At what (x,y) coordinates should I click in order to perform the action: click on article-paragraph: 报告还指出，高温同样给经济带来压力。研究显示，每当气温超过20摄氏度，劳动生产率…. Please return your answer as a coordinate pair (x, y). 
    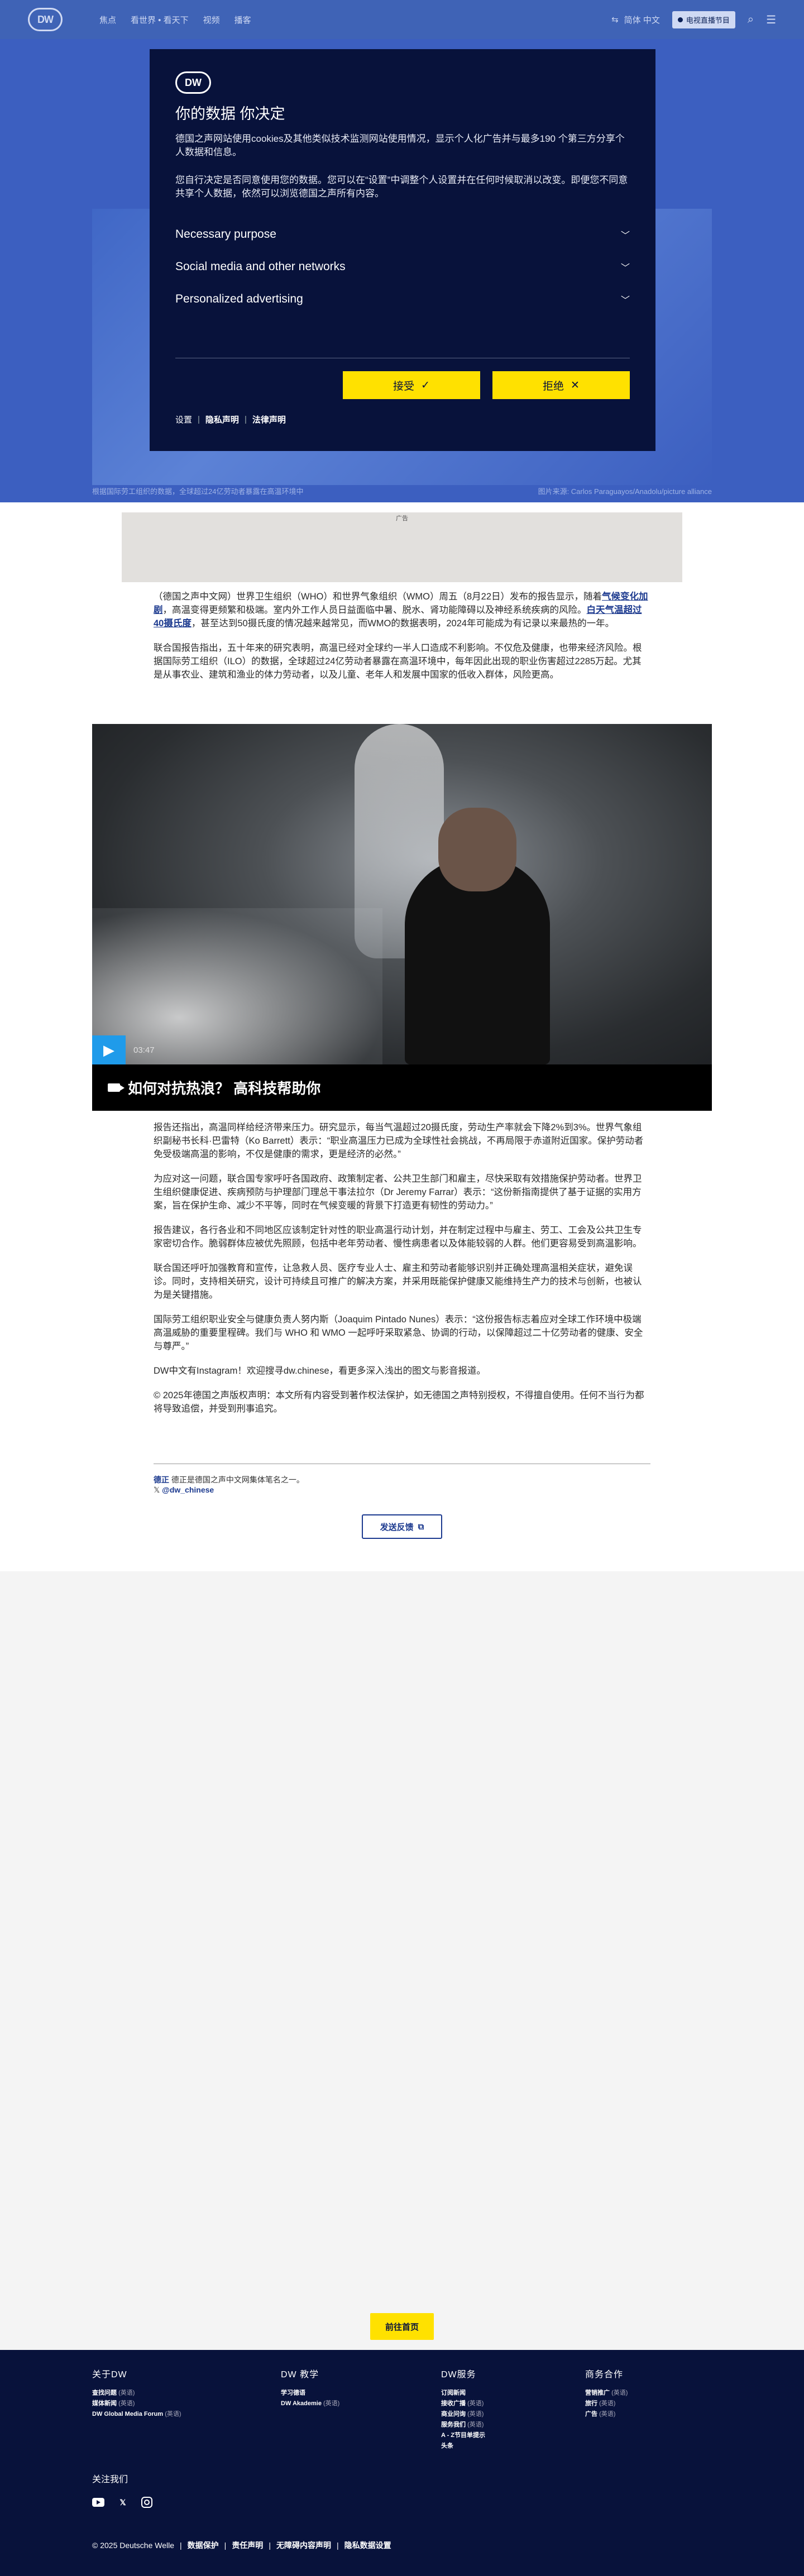
    Looking at the image, I should click on (399, 1140).